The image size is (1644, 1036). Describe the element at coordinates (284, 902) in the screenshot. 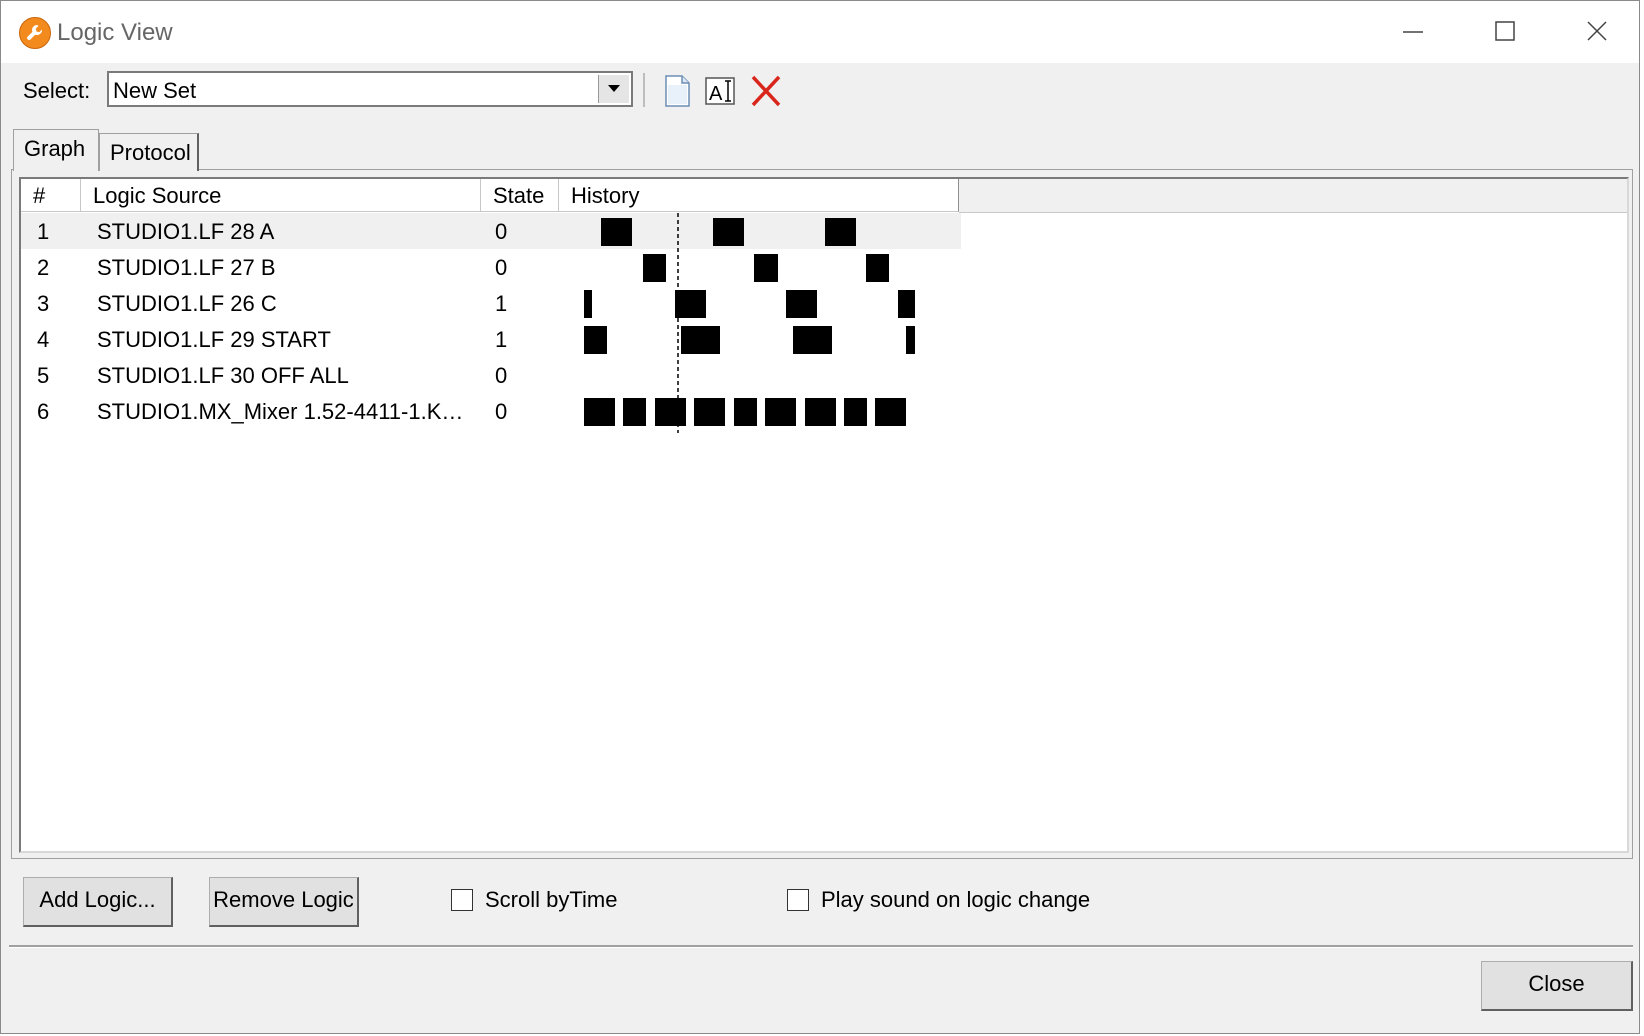

I see `remove-logic-button: Remove Logic` at that location.